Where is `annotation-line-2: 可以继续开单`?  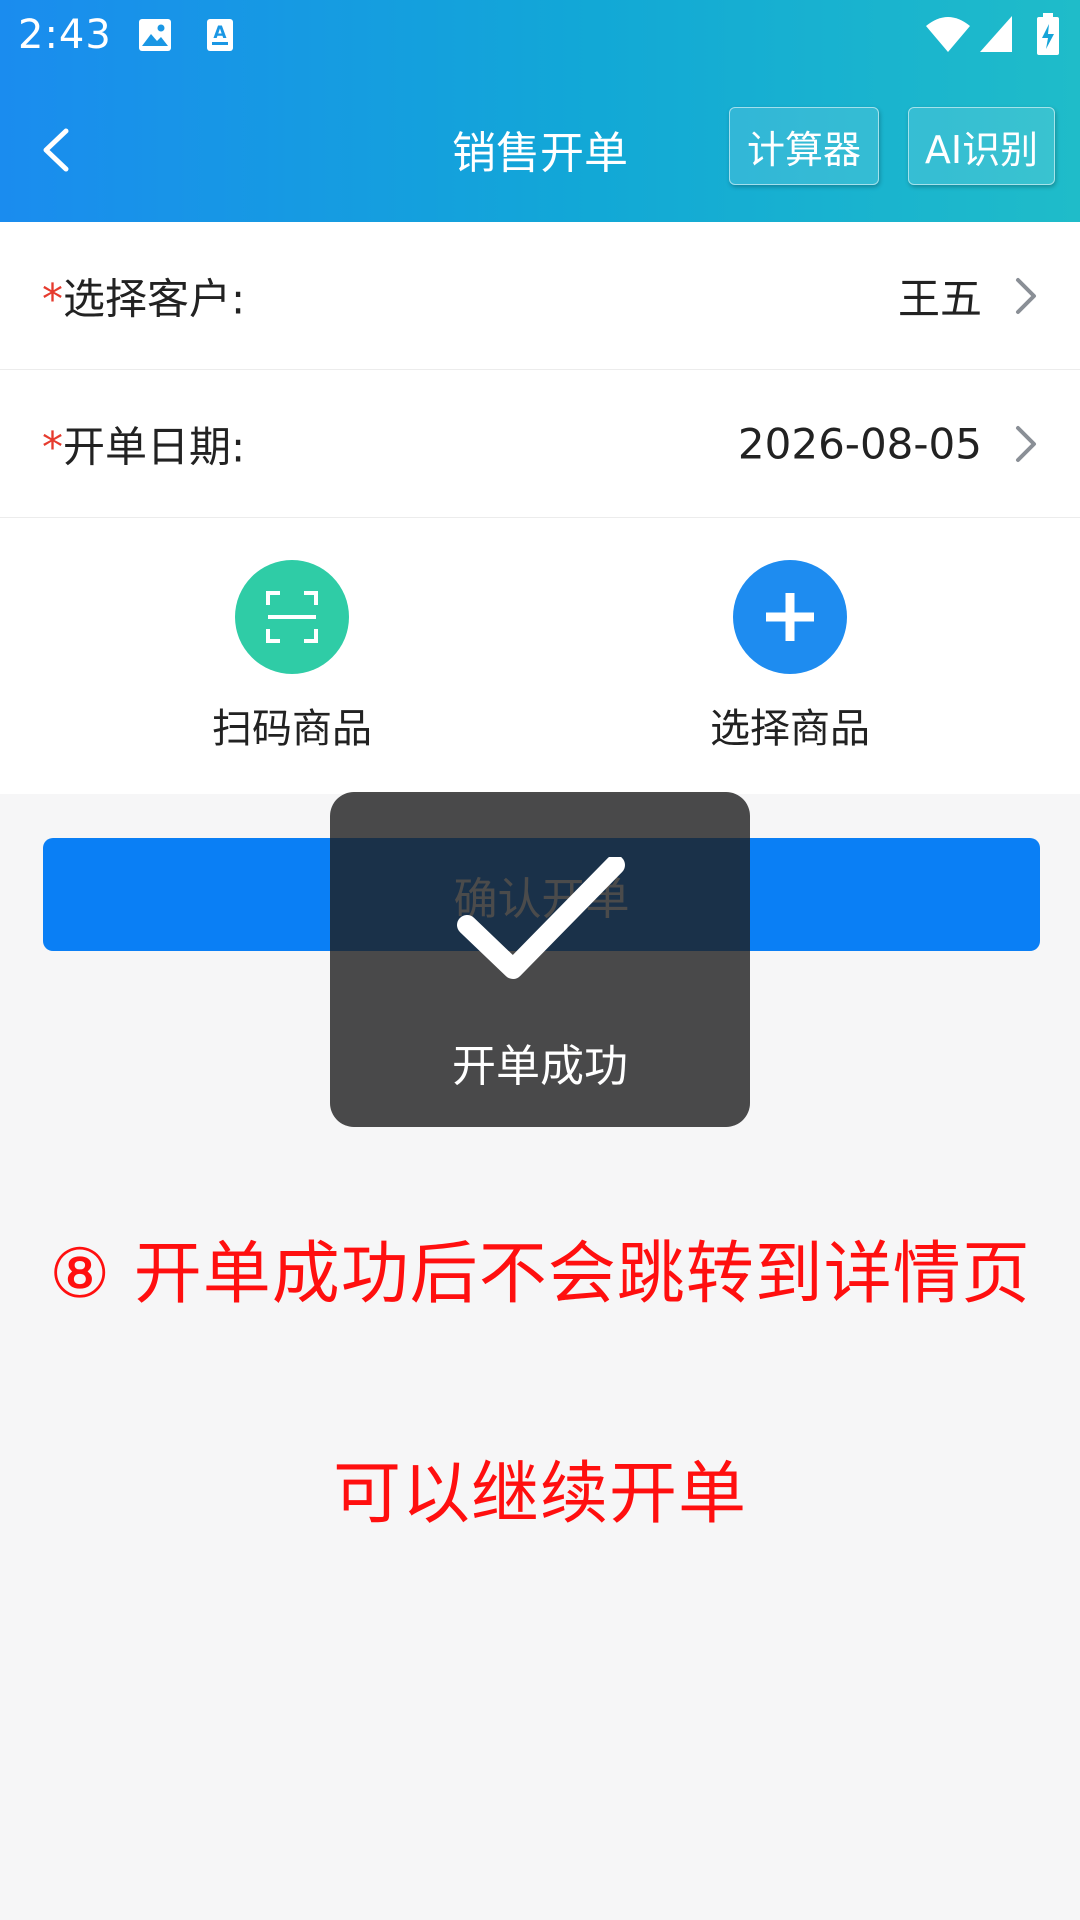
annotation-line-2: 可以继续开单 is located at coordinates (539, 1494).